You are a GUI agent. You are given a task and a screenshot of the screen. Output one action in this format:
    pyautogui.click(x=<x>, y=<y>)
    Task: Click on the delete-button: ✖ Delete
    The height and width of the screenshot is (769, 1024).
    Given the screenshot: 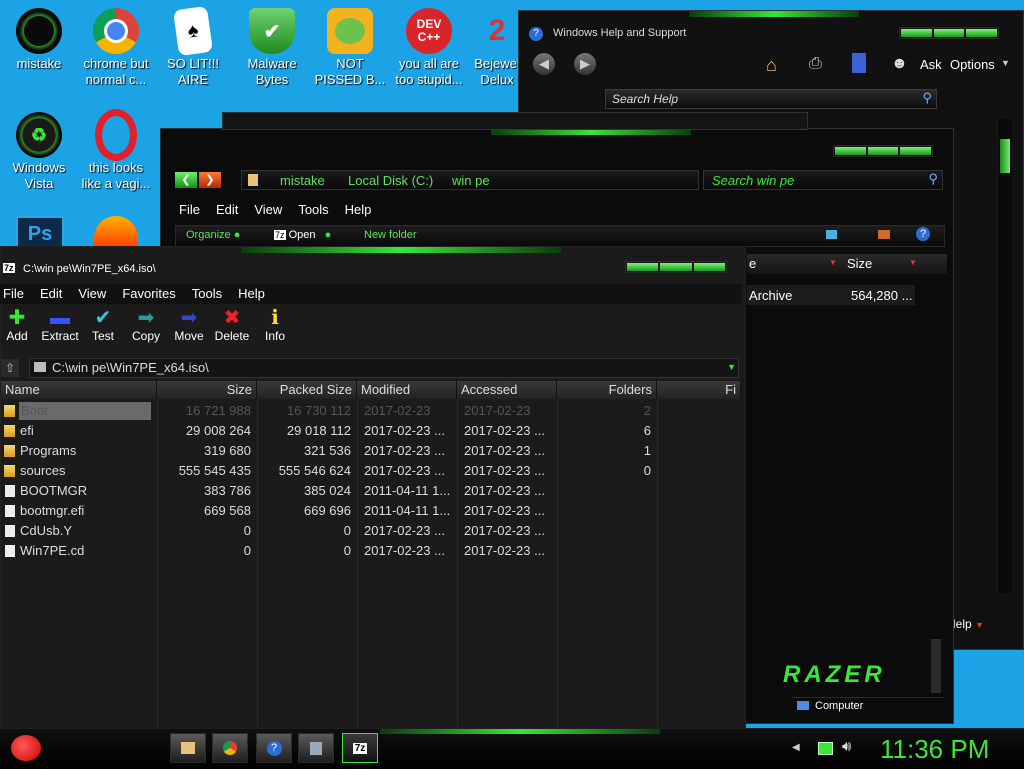 What is the action you would take?
    pyautogui.click(x=232, y=325)
    